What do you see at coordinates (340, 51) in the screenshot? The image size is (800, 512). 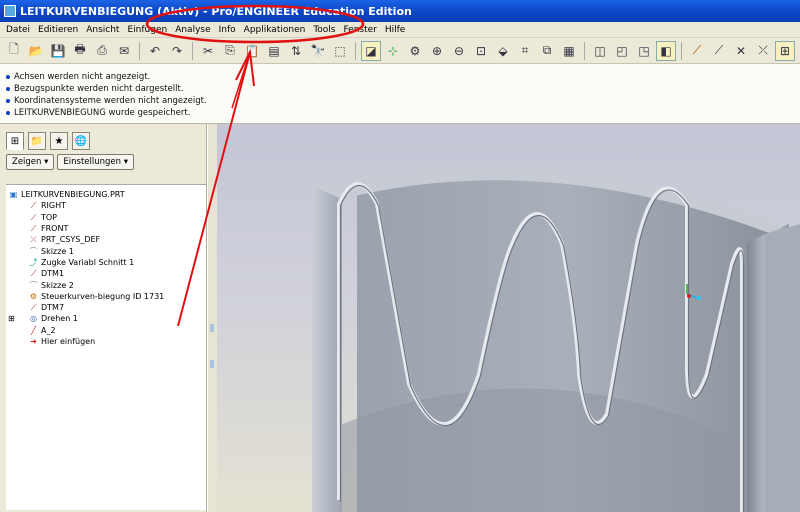 I see `select-box-icon: ⬚` at bounding box center [340, 51].